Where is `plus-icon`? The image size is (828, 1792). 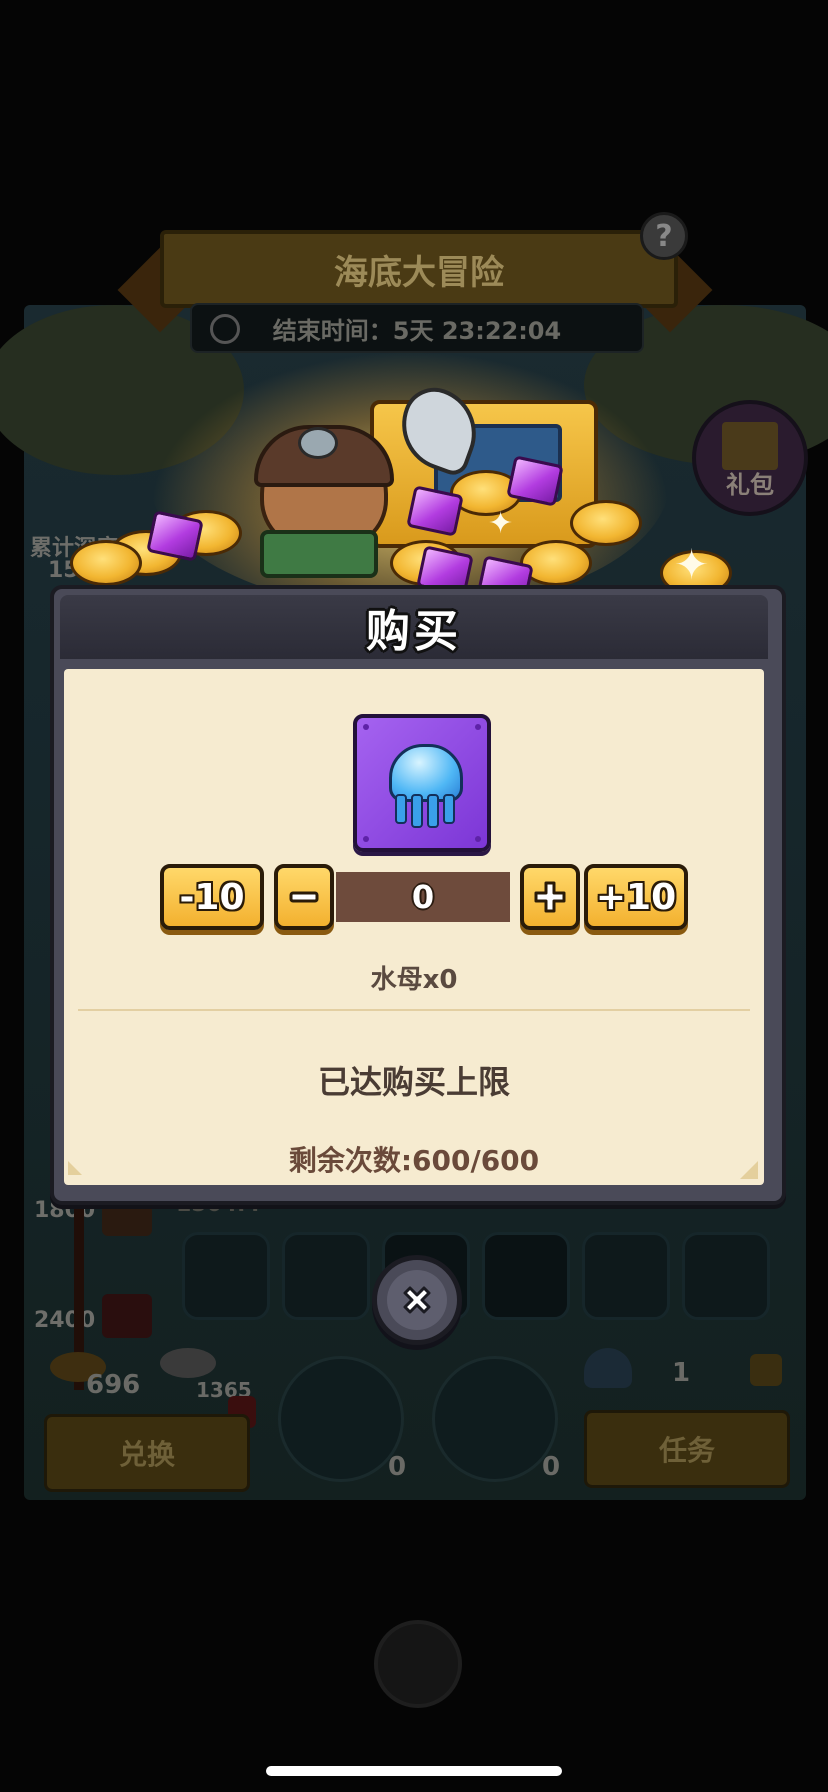 plus-icon is located at coordinates (550, 897).